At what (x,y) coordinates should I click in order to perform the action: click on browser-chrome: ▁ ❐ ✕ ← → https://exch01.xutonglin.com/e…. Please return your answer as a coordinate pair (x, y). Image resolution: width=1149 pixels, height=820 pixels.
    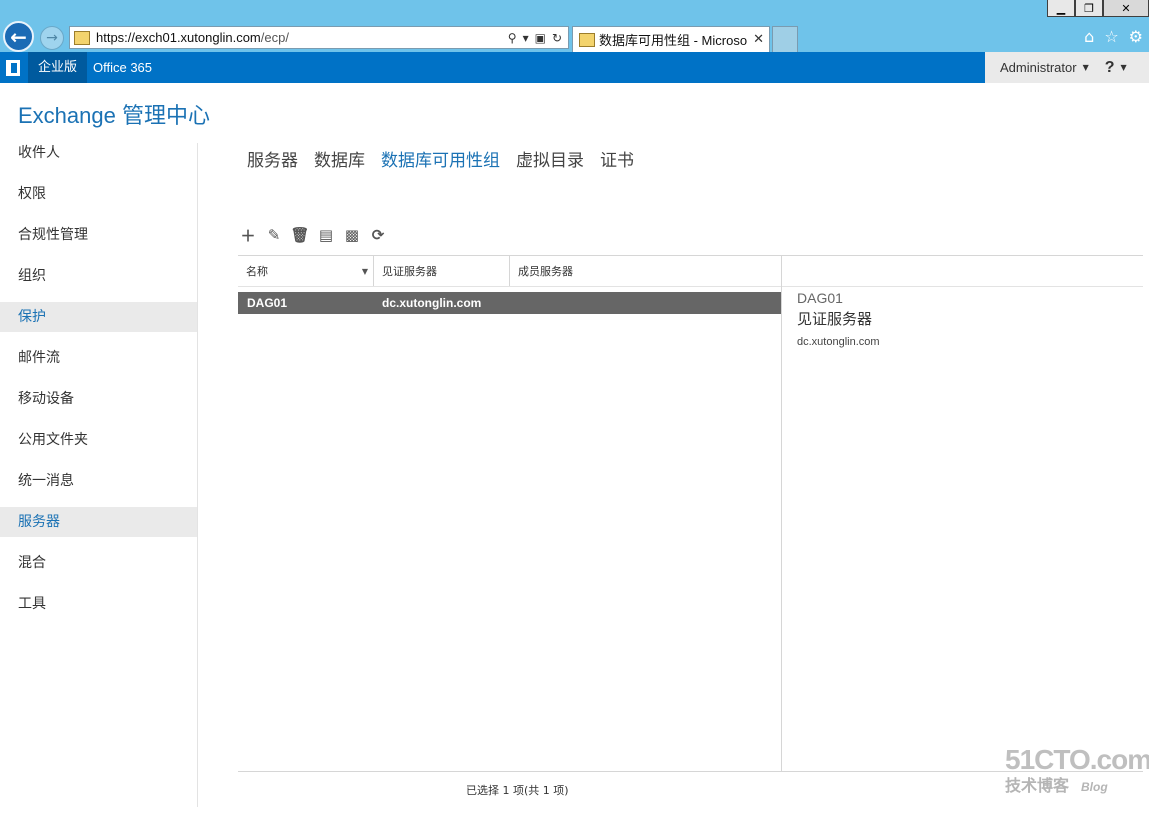
    Looking at the image, I should click on (574, 26).